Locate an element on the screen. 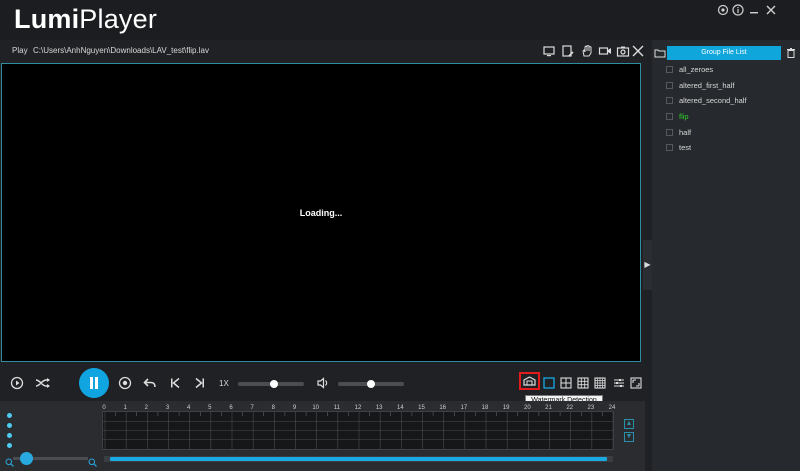 The image size is (800, 471). watermark-detection-button is located at coordinates (529, 381).